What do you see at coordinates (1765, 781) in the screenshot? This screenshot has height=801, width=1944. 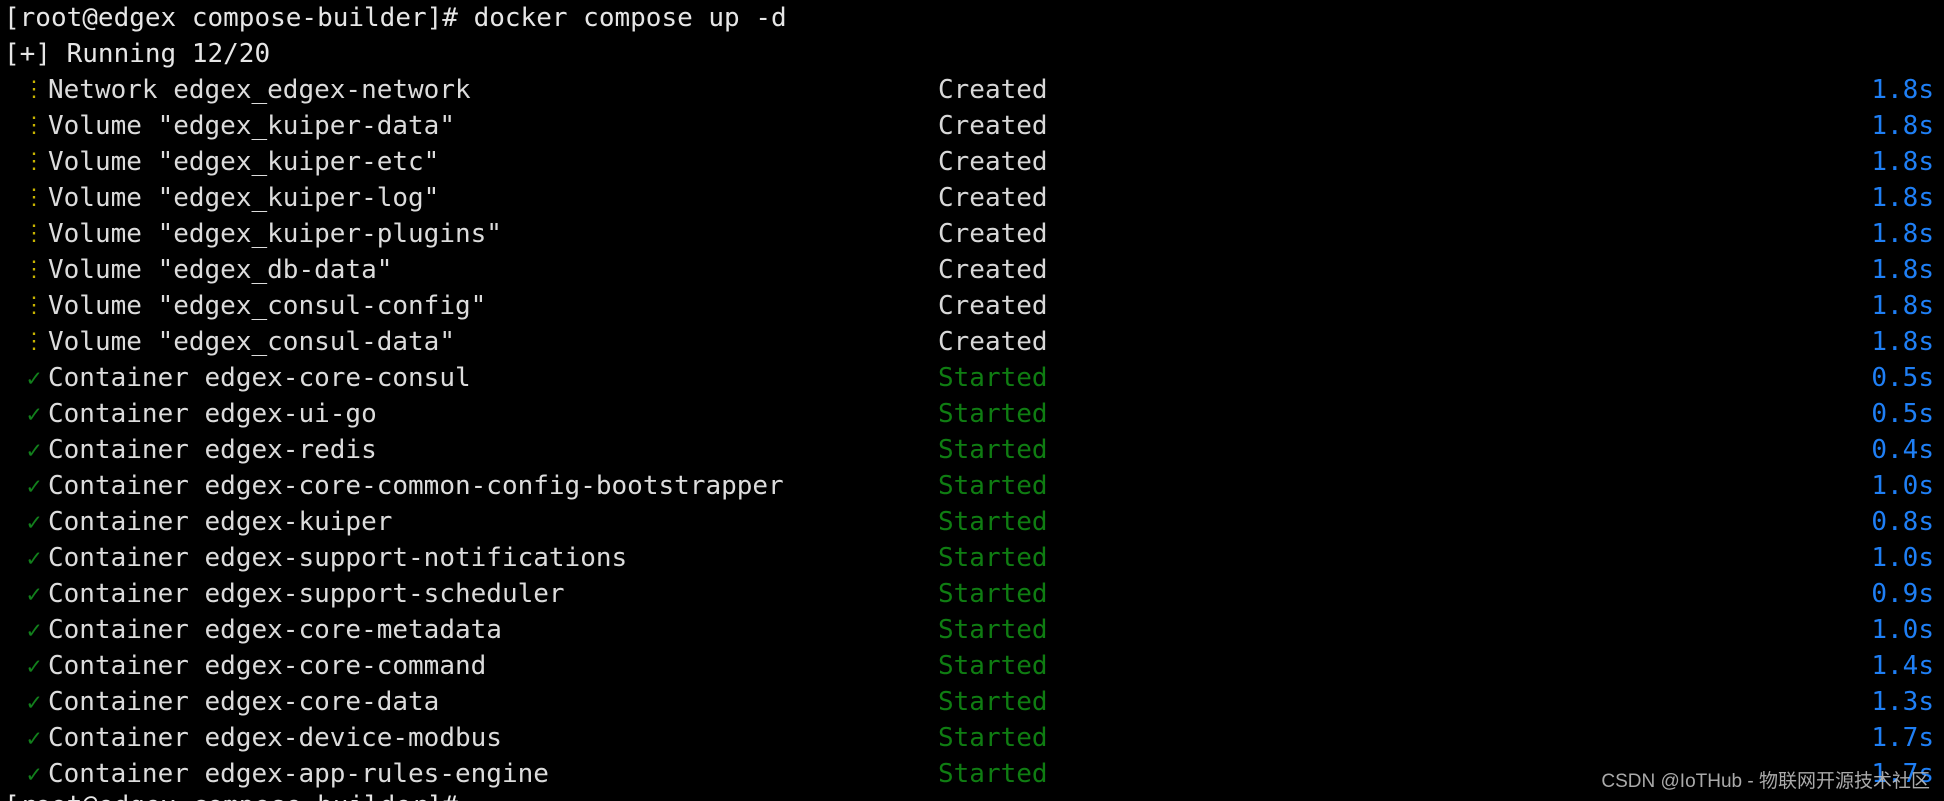 I see `csdn-watermark: CSDN @IoTHub - 物联网开源技术社区` at bounding box center [1765, 781].